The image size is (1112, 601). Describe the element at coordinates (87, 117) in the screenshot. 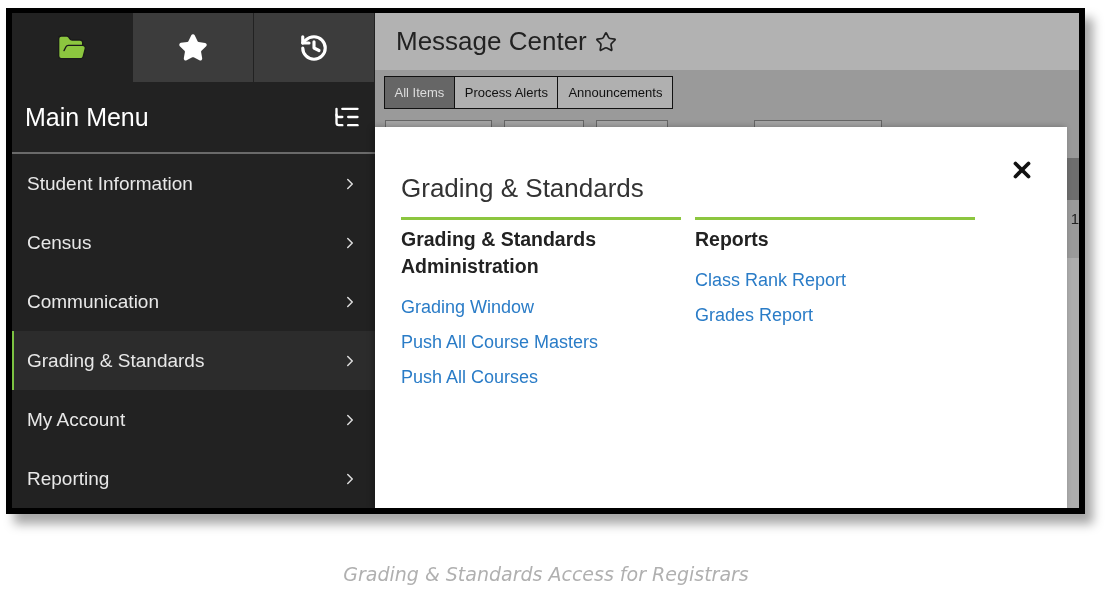

I see `menu-title: Main Menu` at that location.